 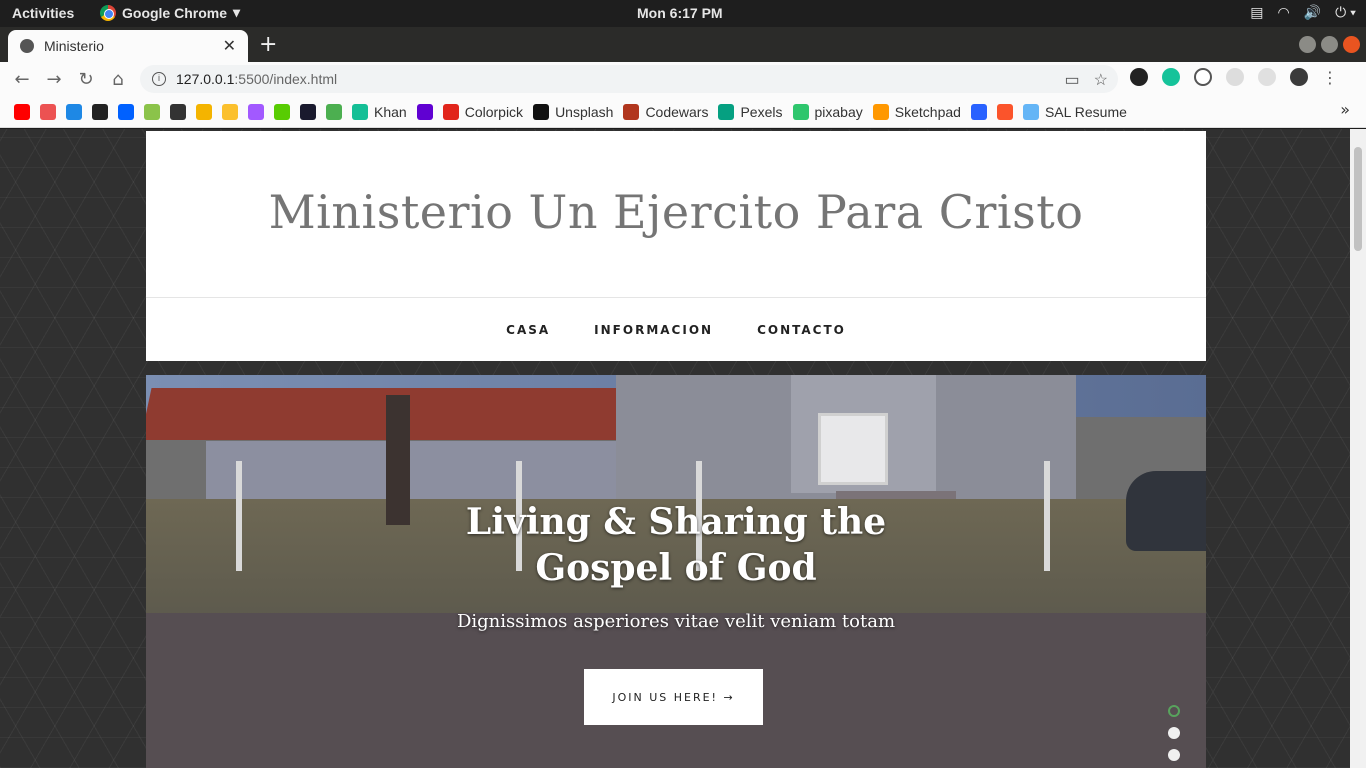 I want to click on main-nav: CASA INFORMACION CONTACTO, so click(x=676, y=329).